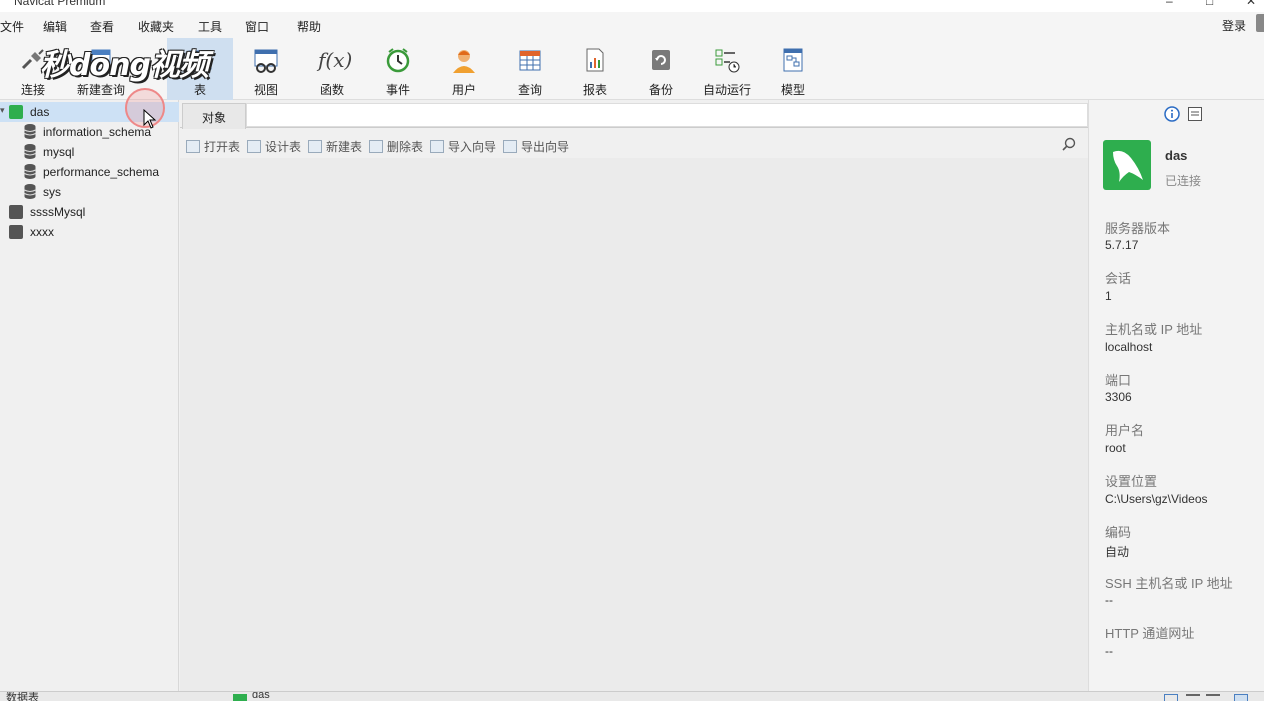 The image size is (1264, 701). I want to click on design-table-icon, so click(254, 146).